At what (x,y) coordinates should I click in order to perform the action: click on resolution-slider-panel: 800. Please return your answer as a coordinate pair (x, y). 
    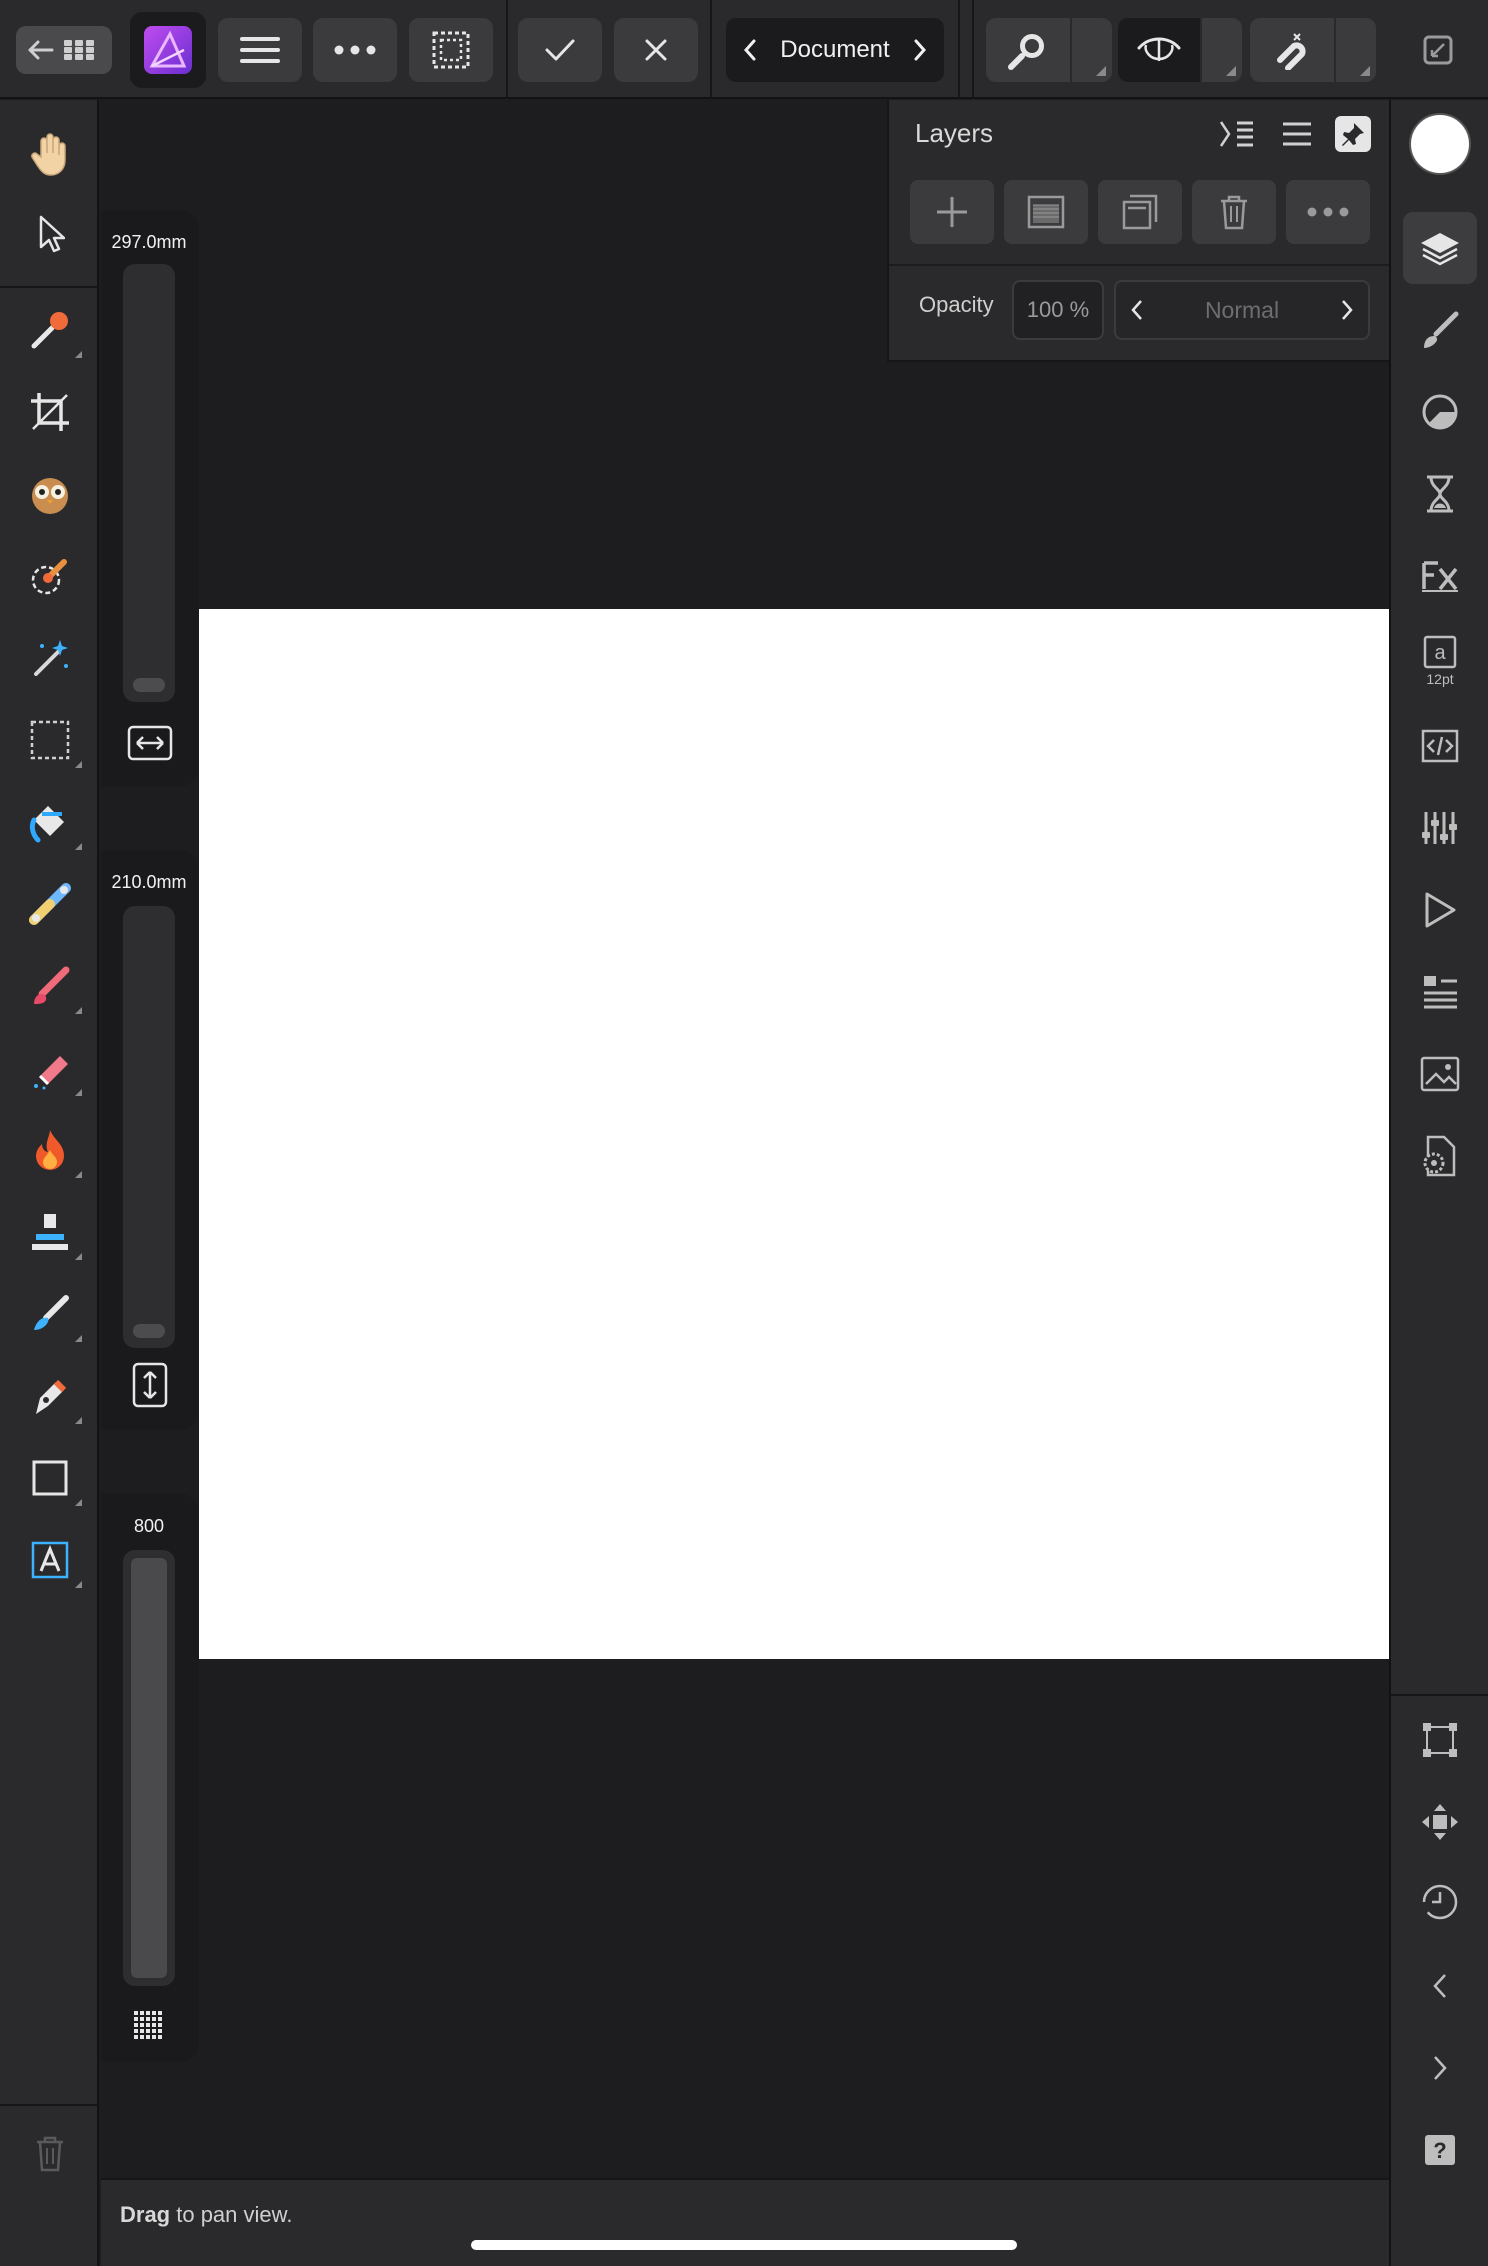
    Looking at the image, I should click on (150, 1778).